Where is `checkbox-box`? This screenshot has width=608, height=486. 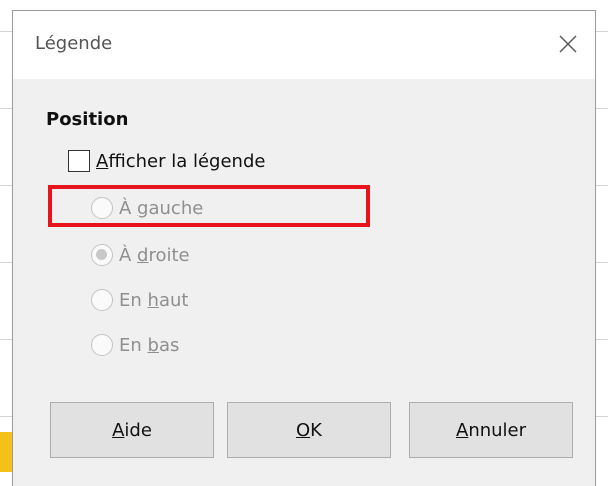 checkbox-box is located at coordinates (79, 161).